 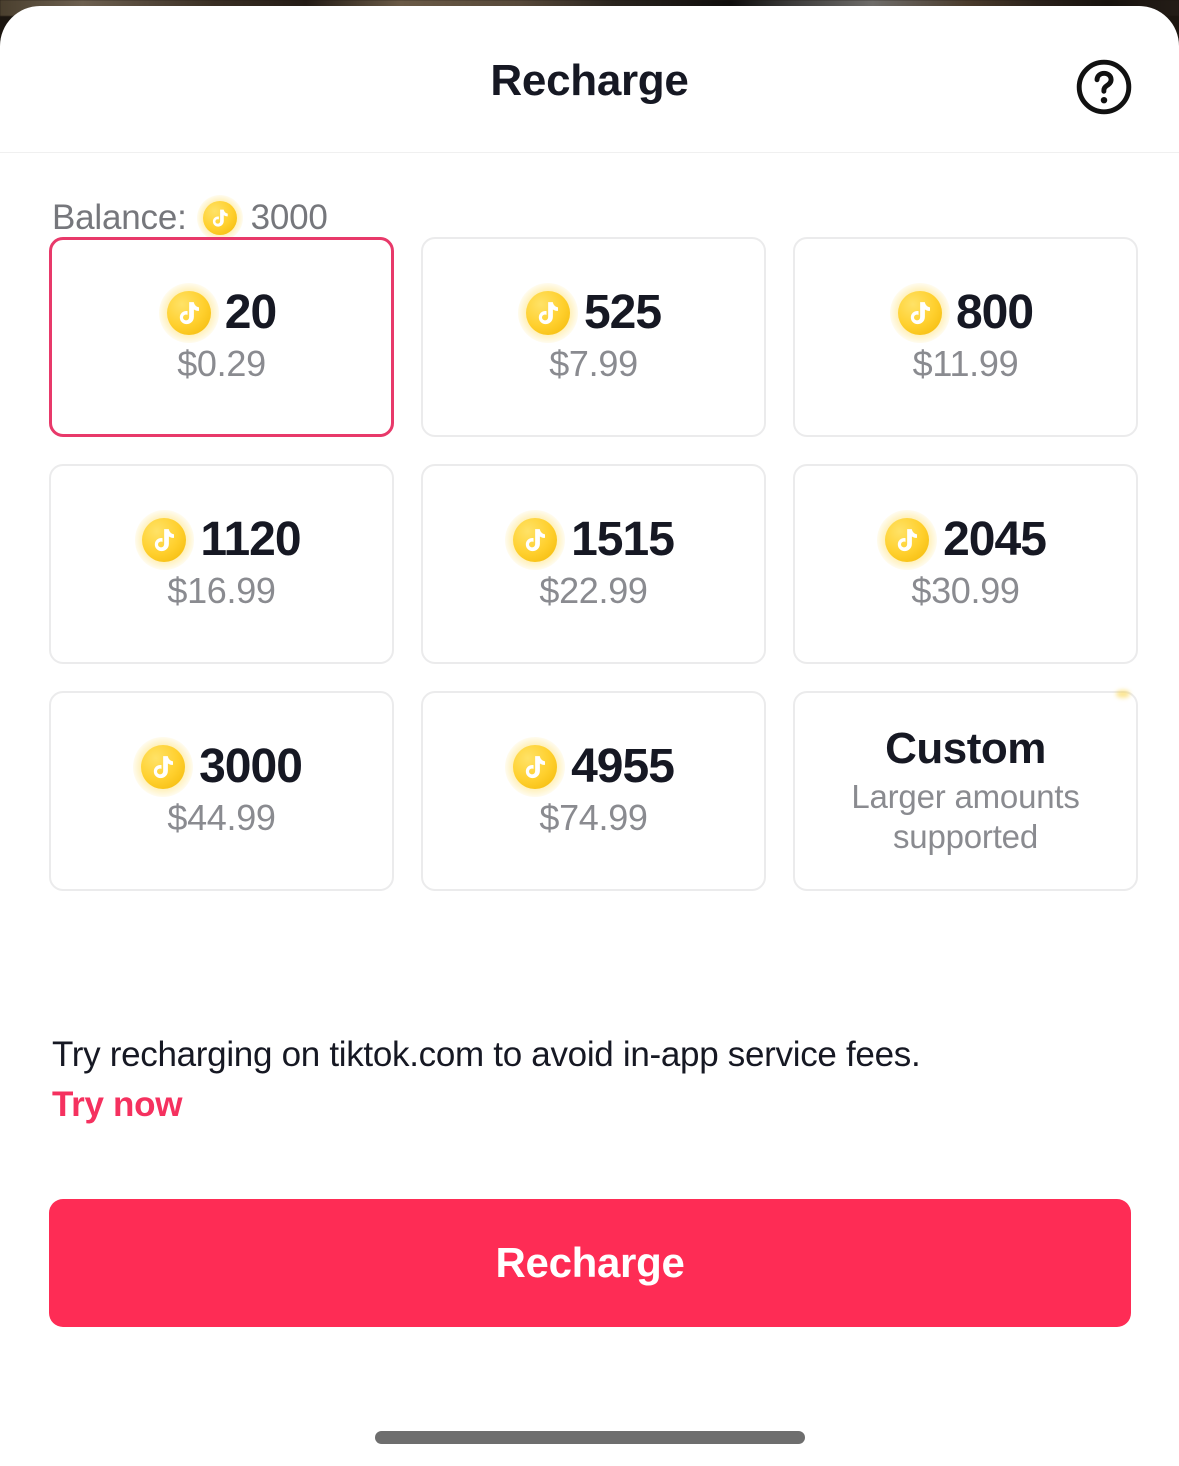 I want to click on page-title: Recharge, so click(x=589, y=80).